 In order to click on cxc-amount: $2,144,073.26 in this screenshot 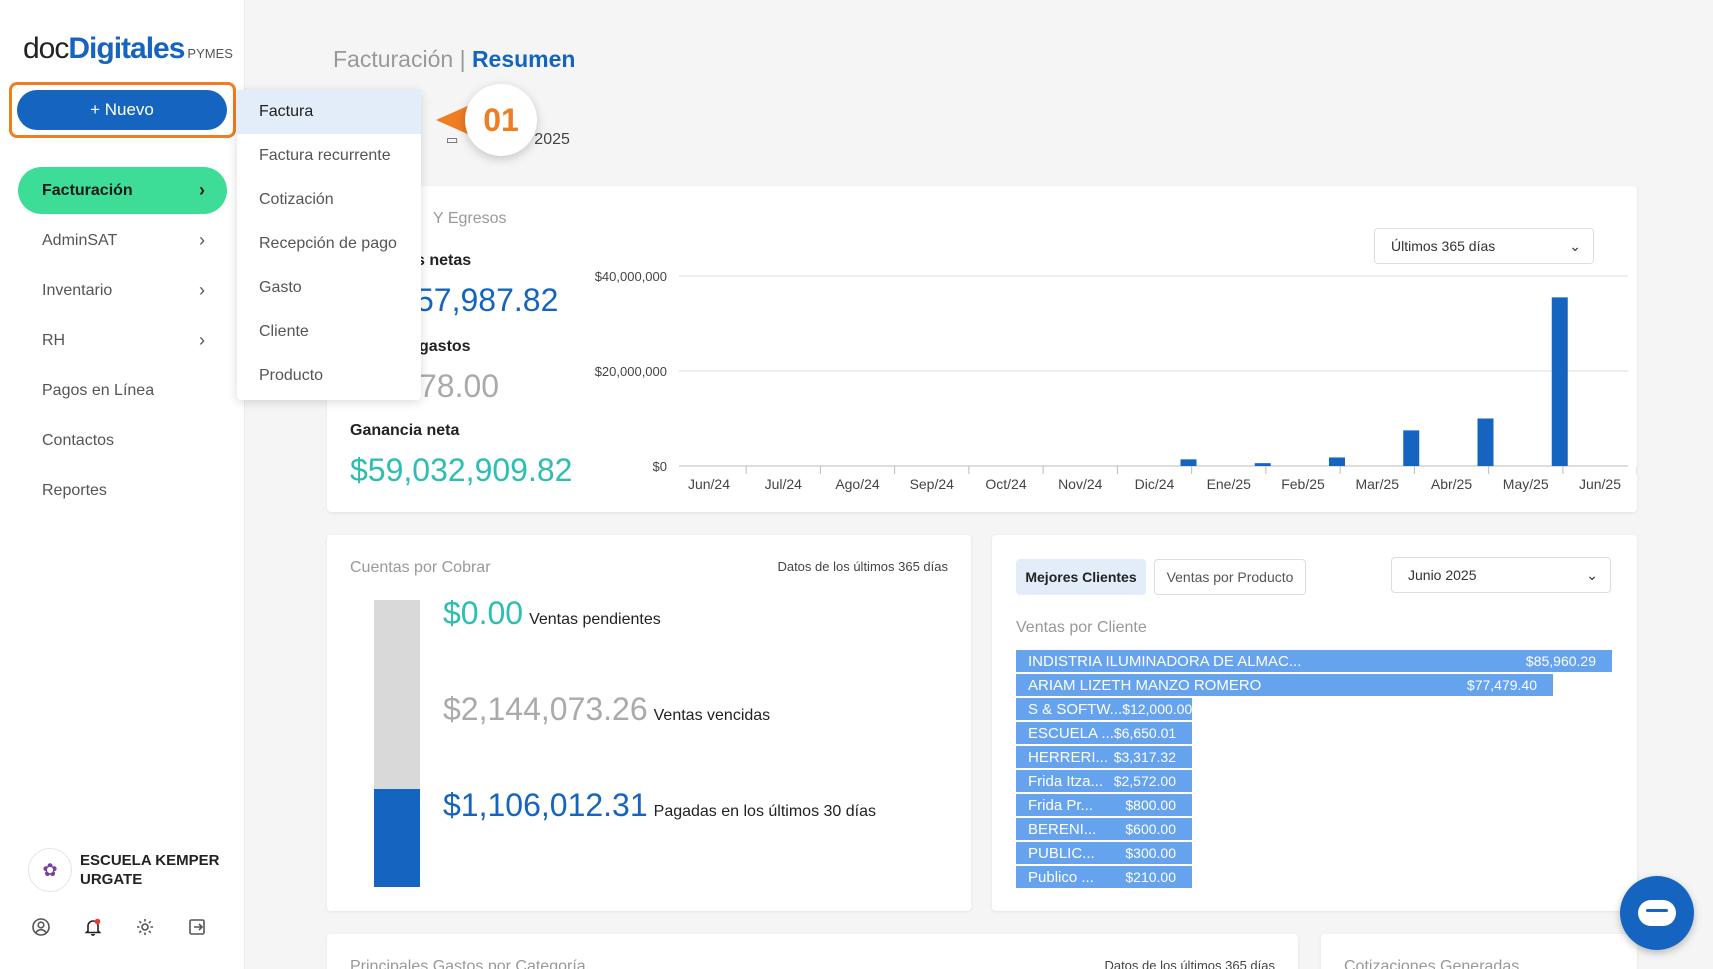, I will do `click(545, 709)`.